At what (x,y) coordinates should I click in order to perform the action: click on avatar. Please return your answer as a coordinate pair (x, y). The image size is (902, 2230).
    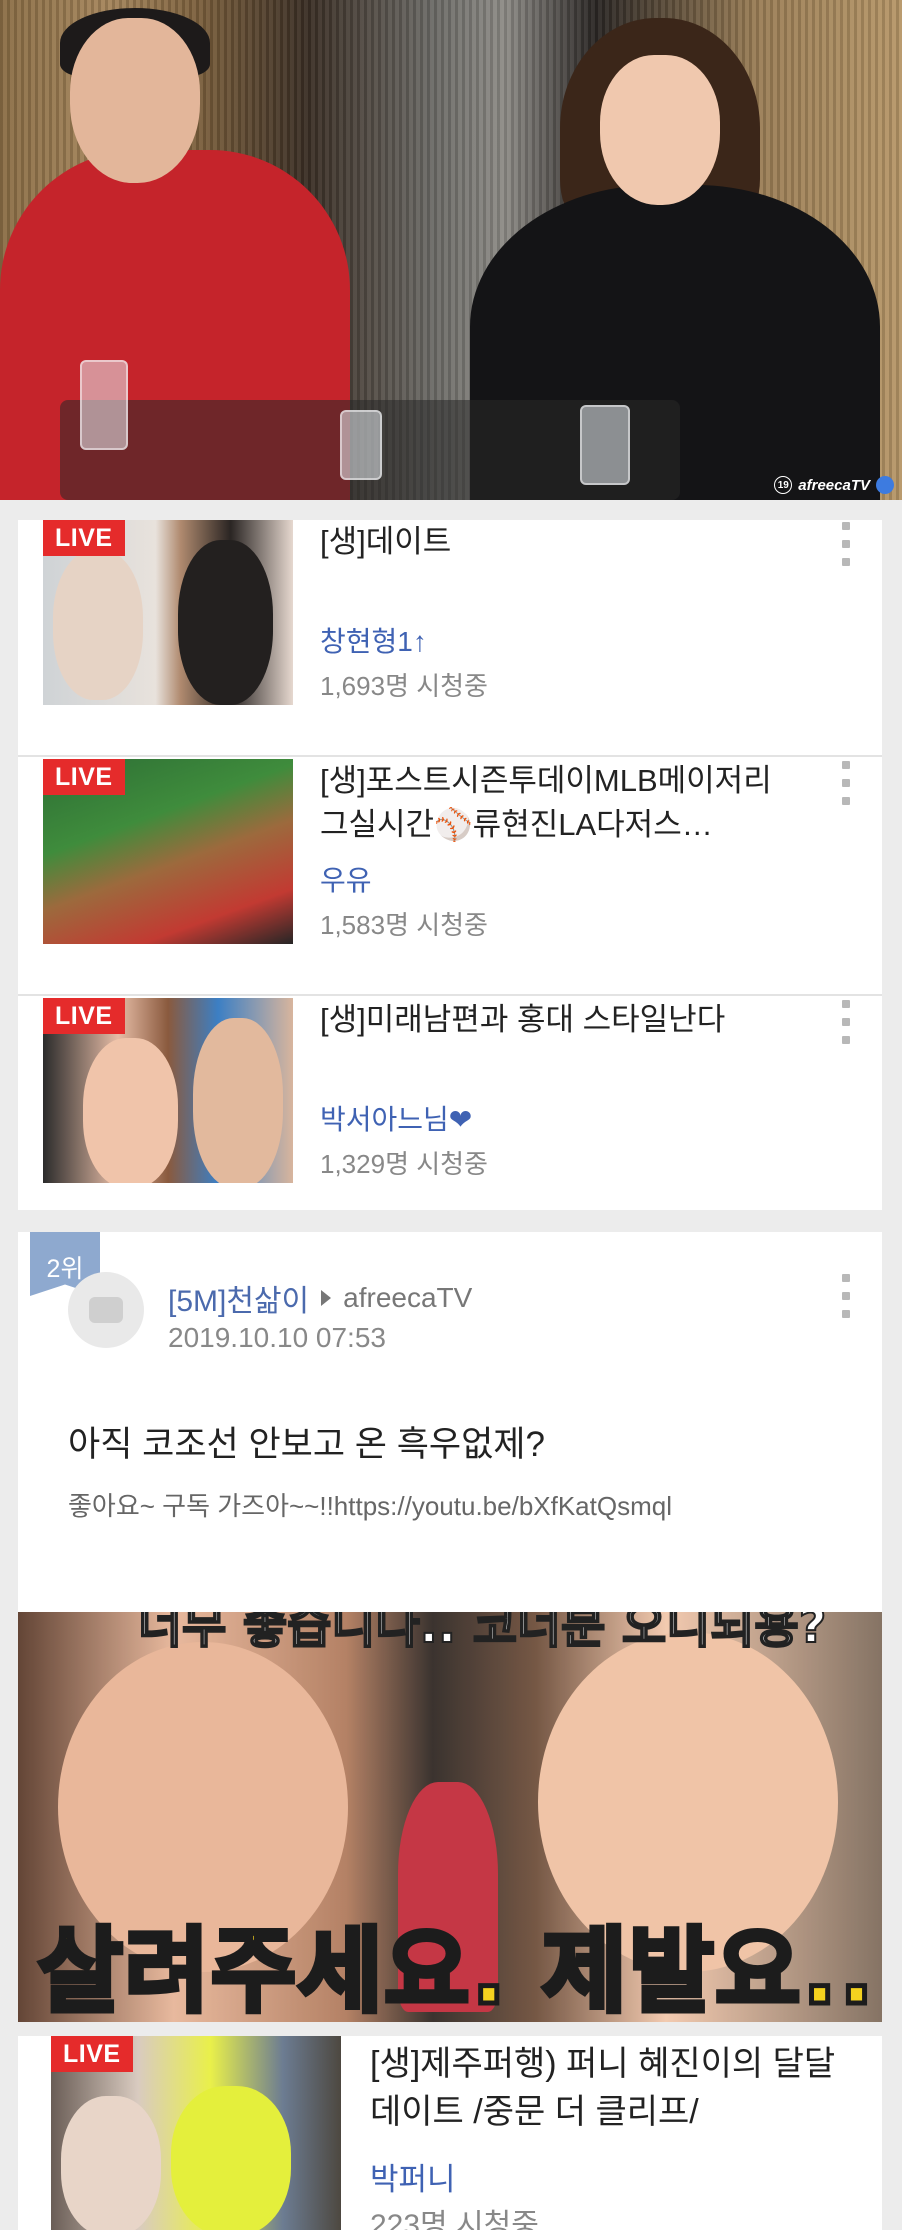
    Looking at the image, I should click on (106, 1310).